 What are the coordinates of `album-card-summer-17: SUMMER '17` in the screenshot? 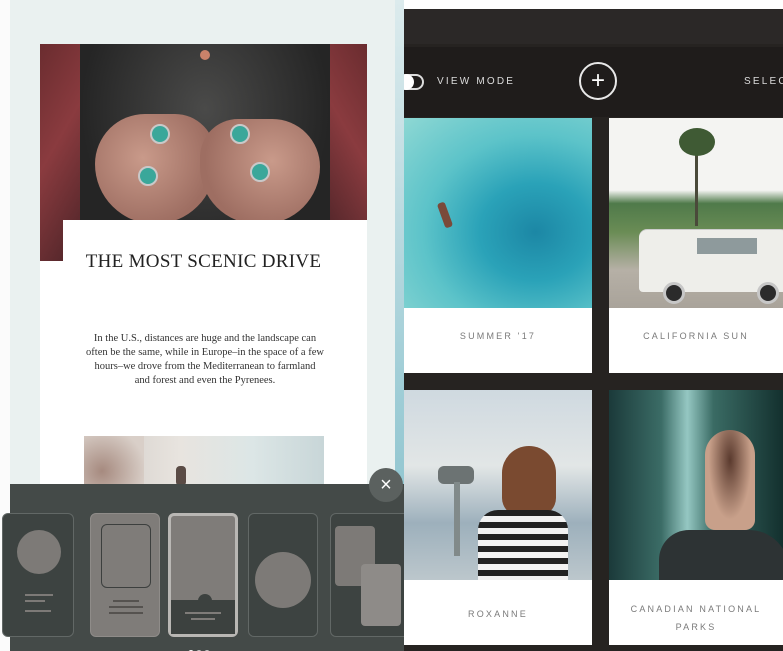 It's located at (498, 245).